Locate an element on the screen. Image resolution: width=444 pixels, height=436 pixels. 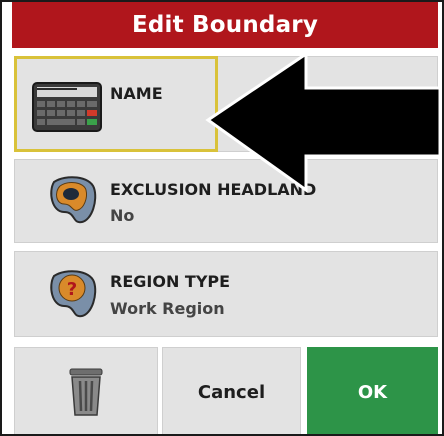
cancel-button: Cancel is located at coordinates (231, 390).